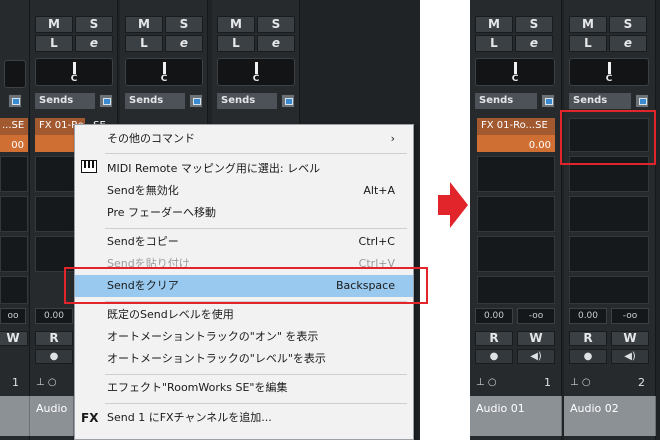 The width and height of the screenshot is (660, 440). What do you see at coordinates (14, 135) in the screenshot?
I see `send-slot: ...SE 00` at bounding box center [14, 135].